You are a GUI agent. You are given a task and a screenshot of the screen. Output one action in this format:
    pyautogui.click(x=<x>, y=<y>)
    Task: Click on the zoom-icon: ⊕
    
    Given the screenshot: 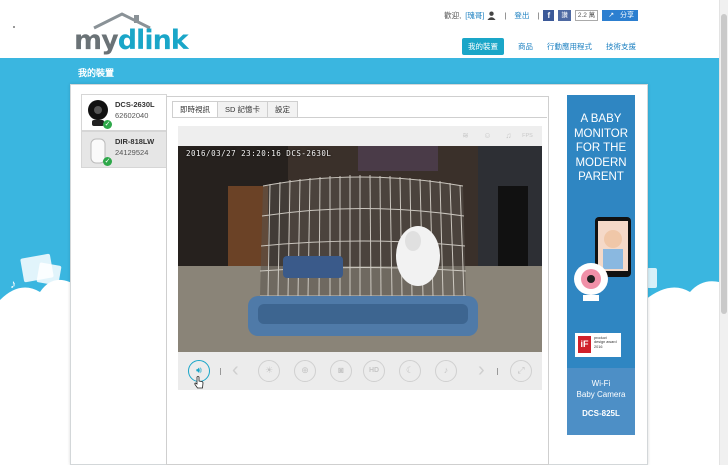 What is the action you would take?
    pyautogui.click(x=305, y=370)
    